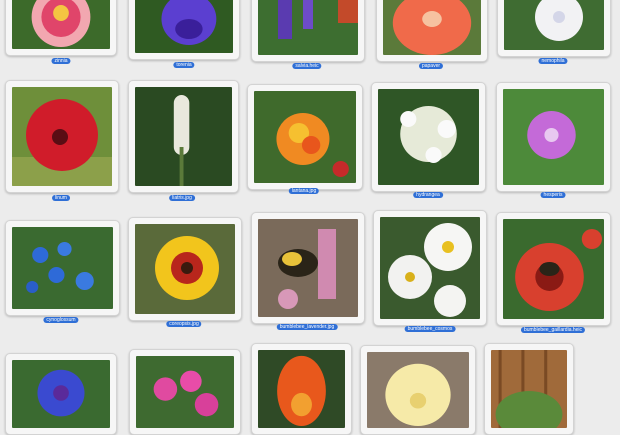 This screenshot has width=620, height=435. I want to click on thumbnail-shrub, so click(529, 389).